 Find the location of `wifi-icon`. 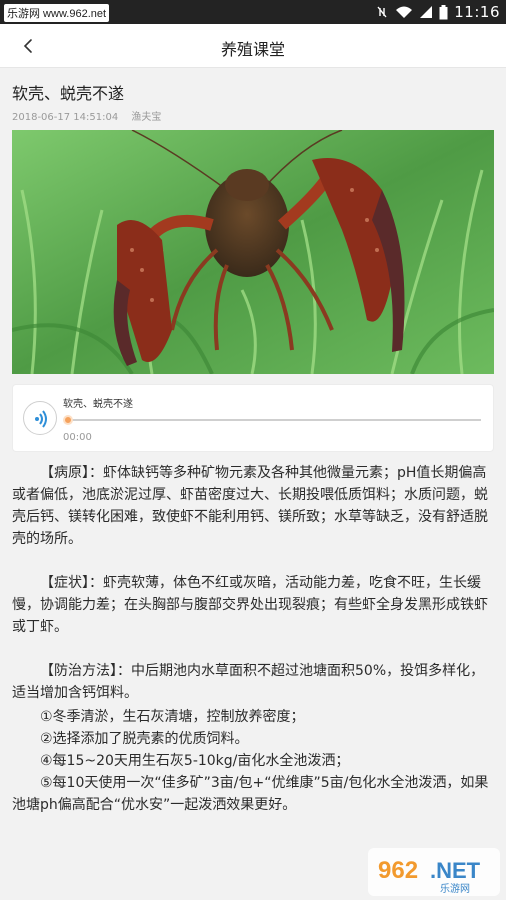

wifi-icon is located at coordinates (404, 12).